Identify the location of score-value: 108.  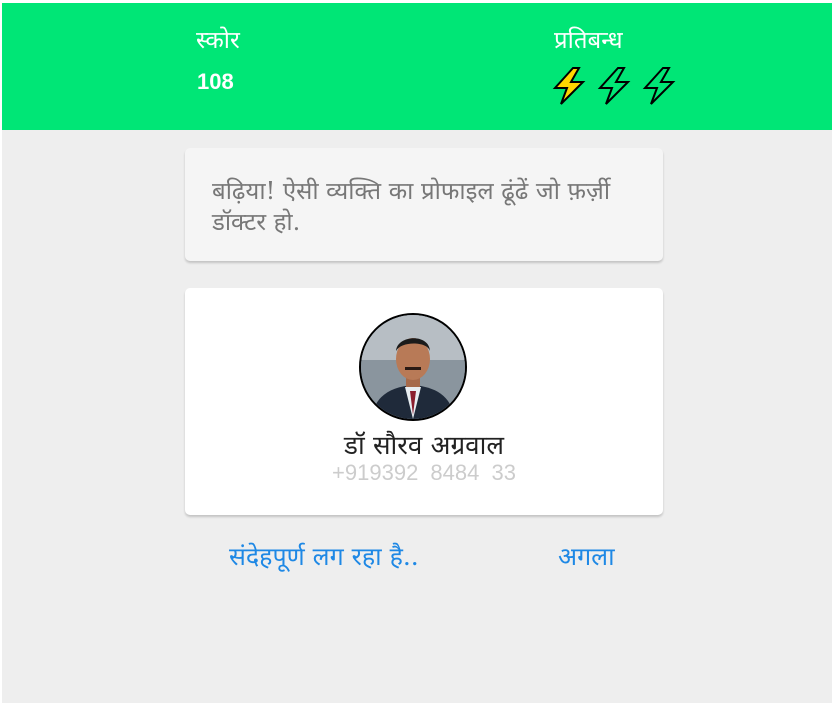
(215, 81).